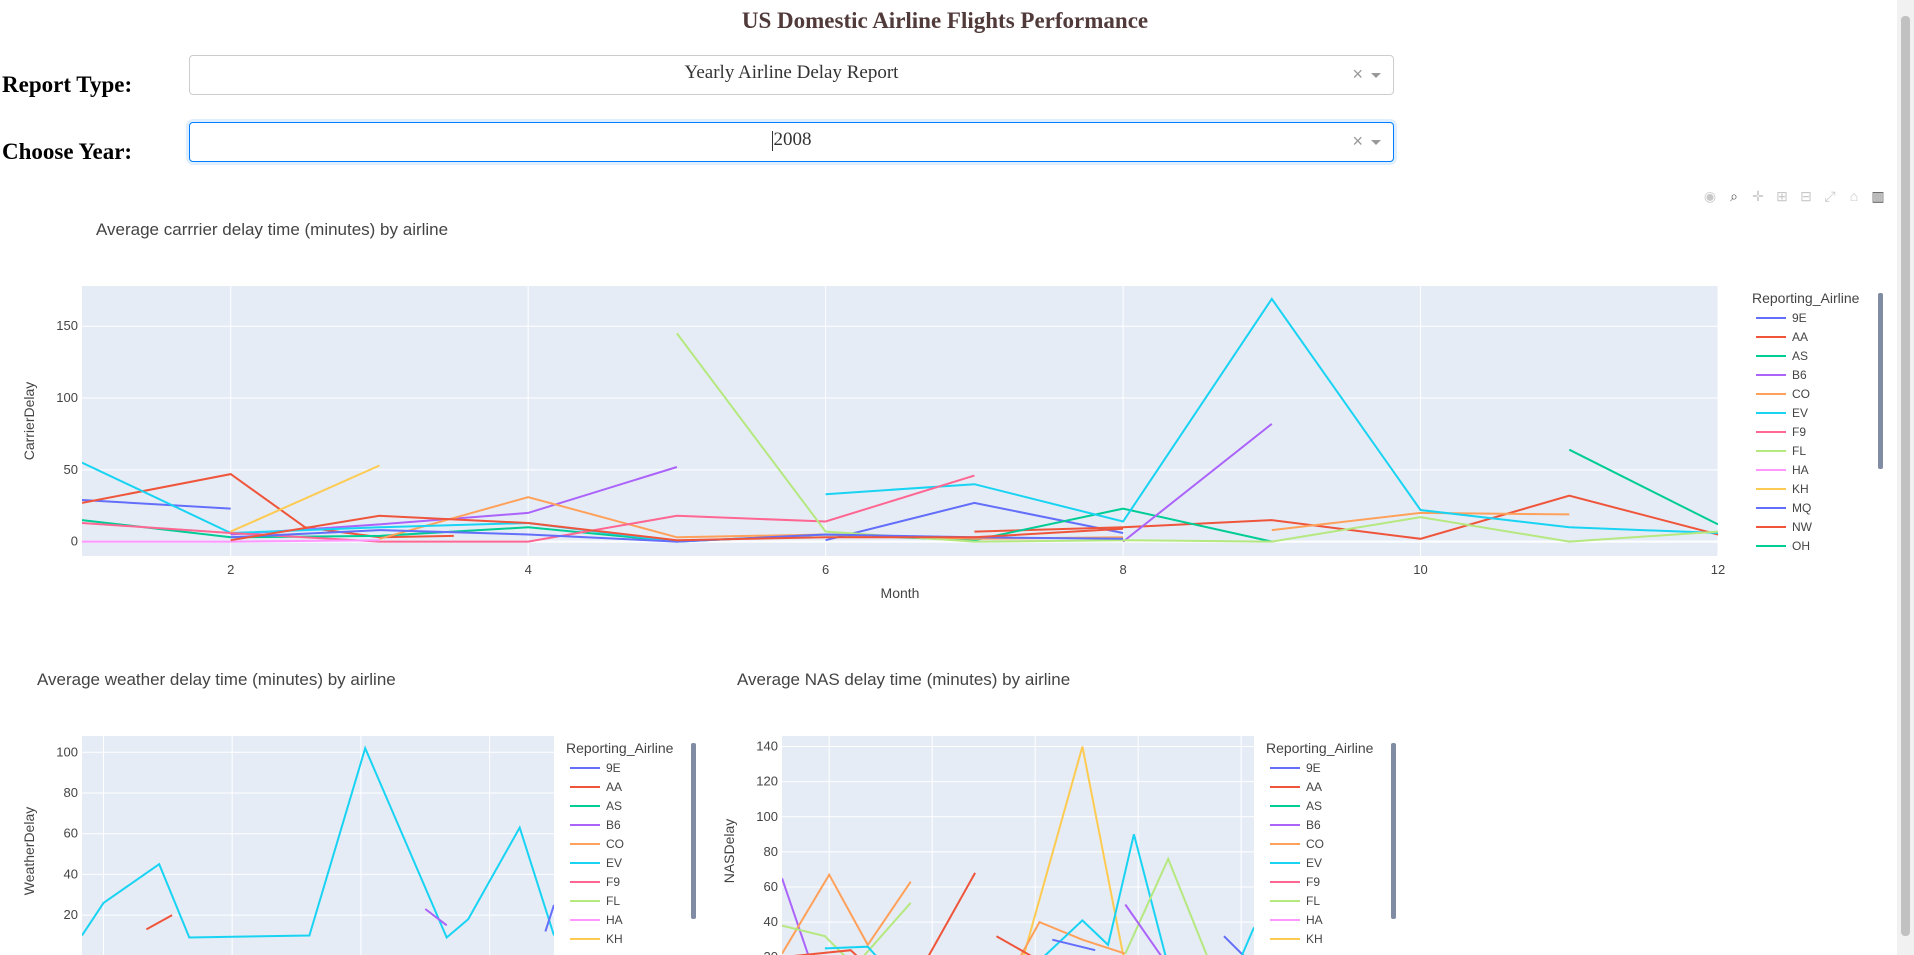  I want to click on page-scrollbar, so click(1905, 477).